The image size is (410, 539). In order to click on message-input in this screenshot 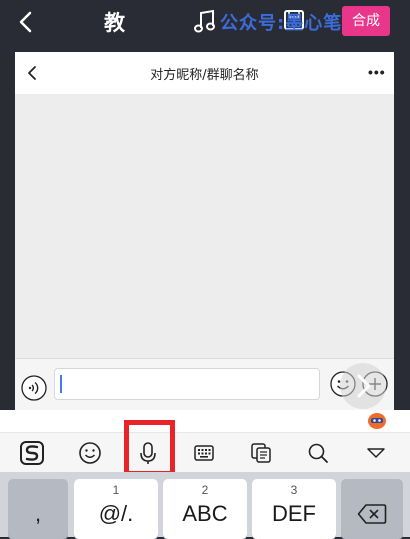, I will do `click(187, 384)`.